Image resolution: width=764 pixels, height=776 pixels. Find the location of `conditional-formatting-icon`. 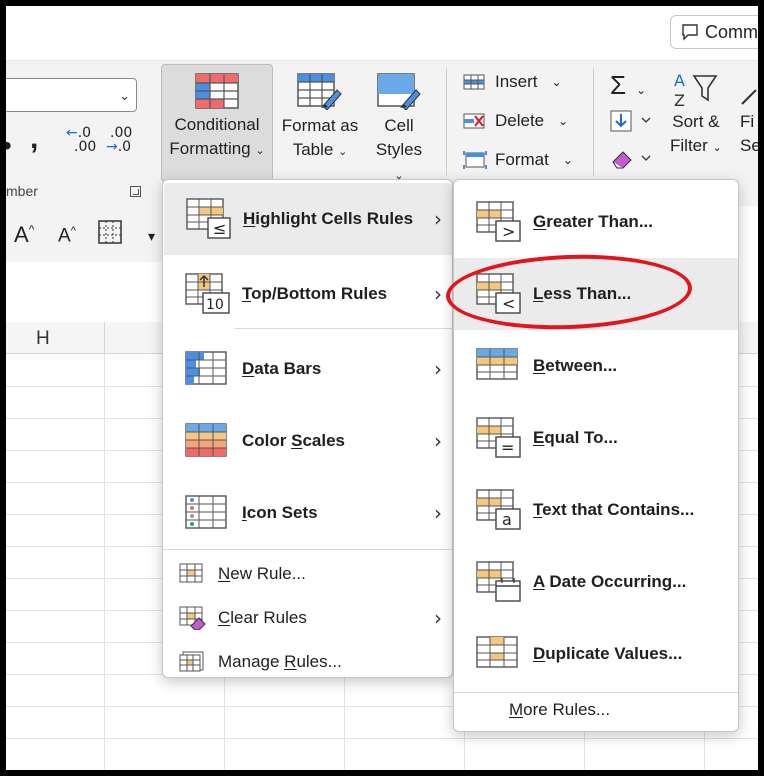

conditional-formatting-icon is located at coordinates (217, 91).